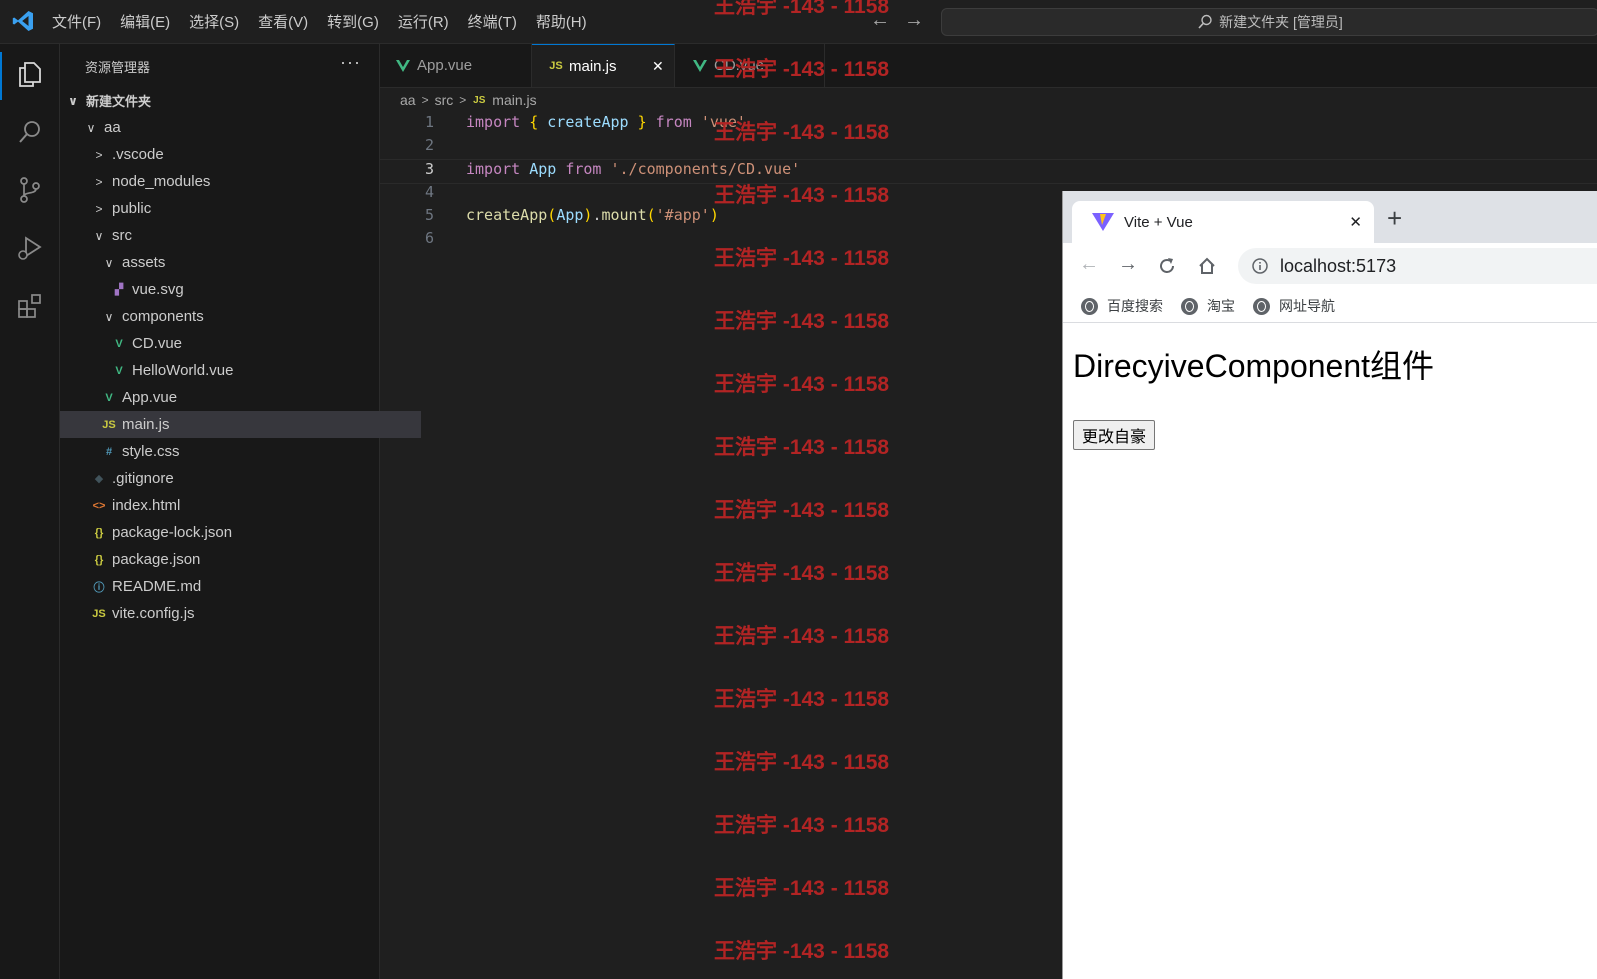  Describe the element at coordinates (606, 122) in the screenshot. I see `code-text: import { createApp } from 'vue'` at that location.